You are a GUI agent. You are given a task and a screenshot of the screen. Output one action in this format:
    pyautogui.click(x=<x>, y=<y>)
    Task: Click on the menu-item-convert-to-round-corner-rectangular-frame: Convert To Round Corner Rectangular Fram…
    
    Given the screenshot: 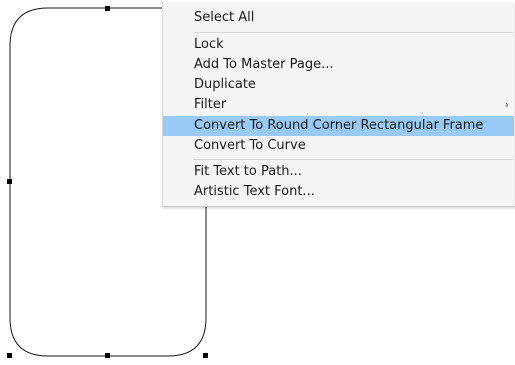 What is the action you would take?
    pyautogui.click(x=338, y=126)
    